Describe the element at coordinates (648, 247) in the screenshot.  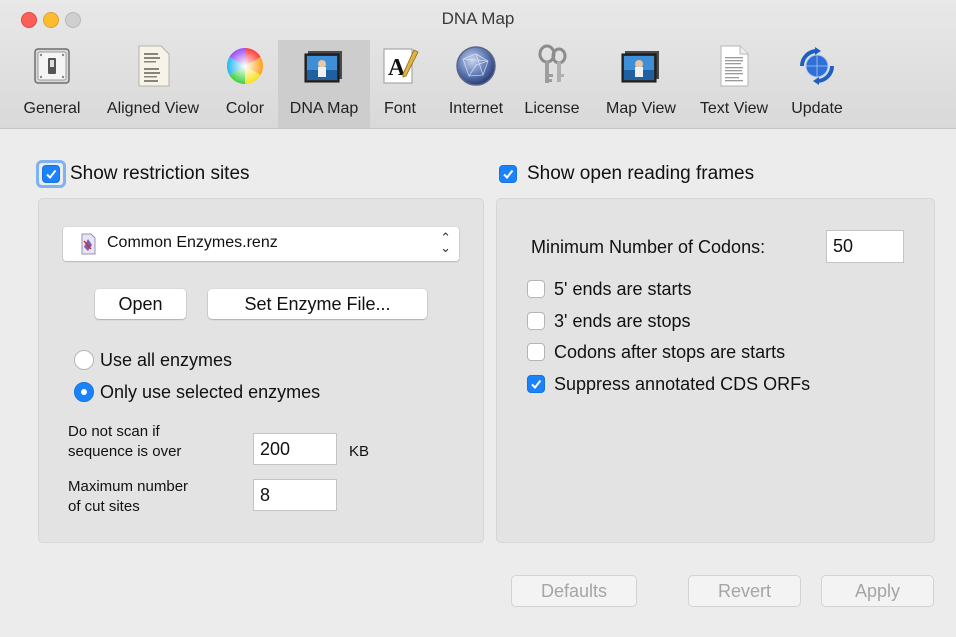
I see `min-codons-label: Minimum Number of Codons:` at that location.